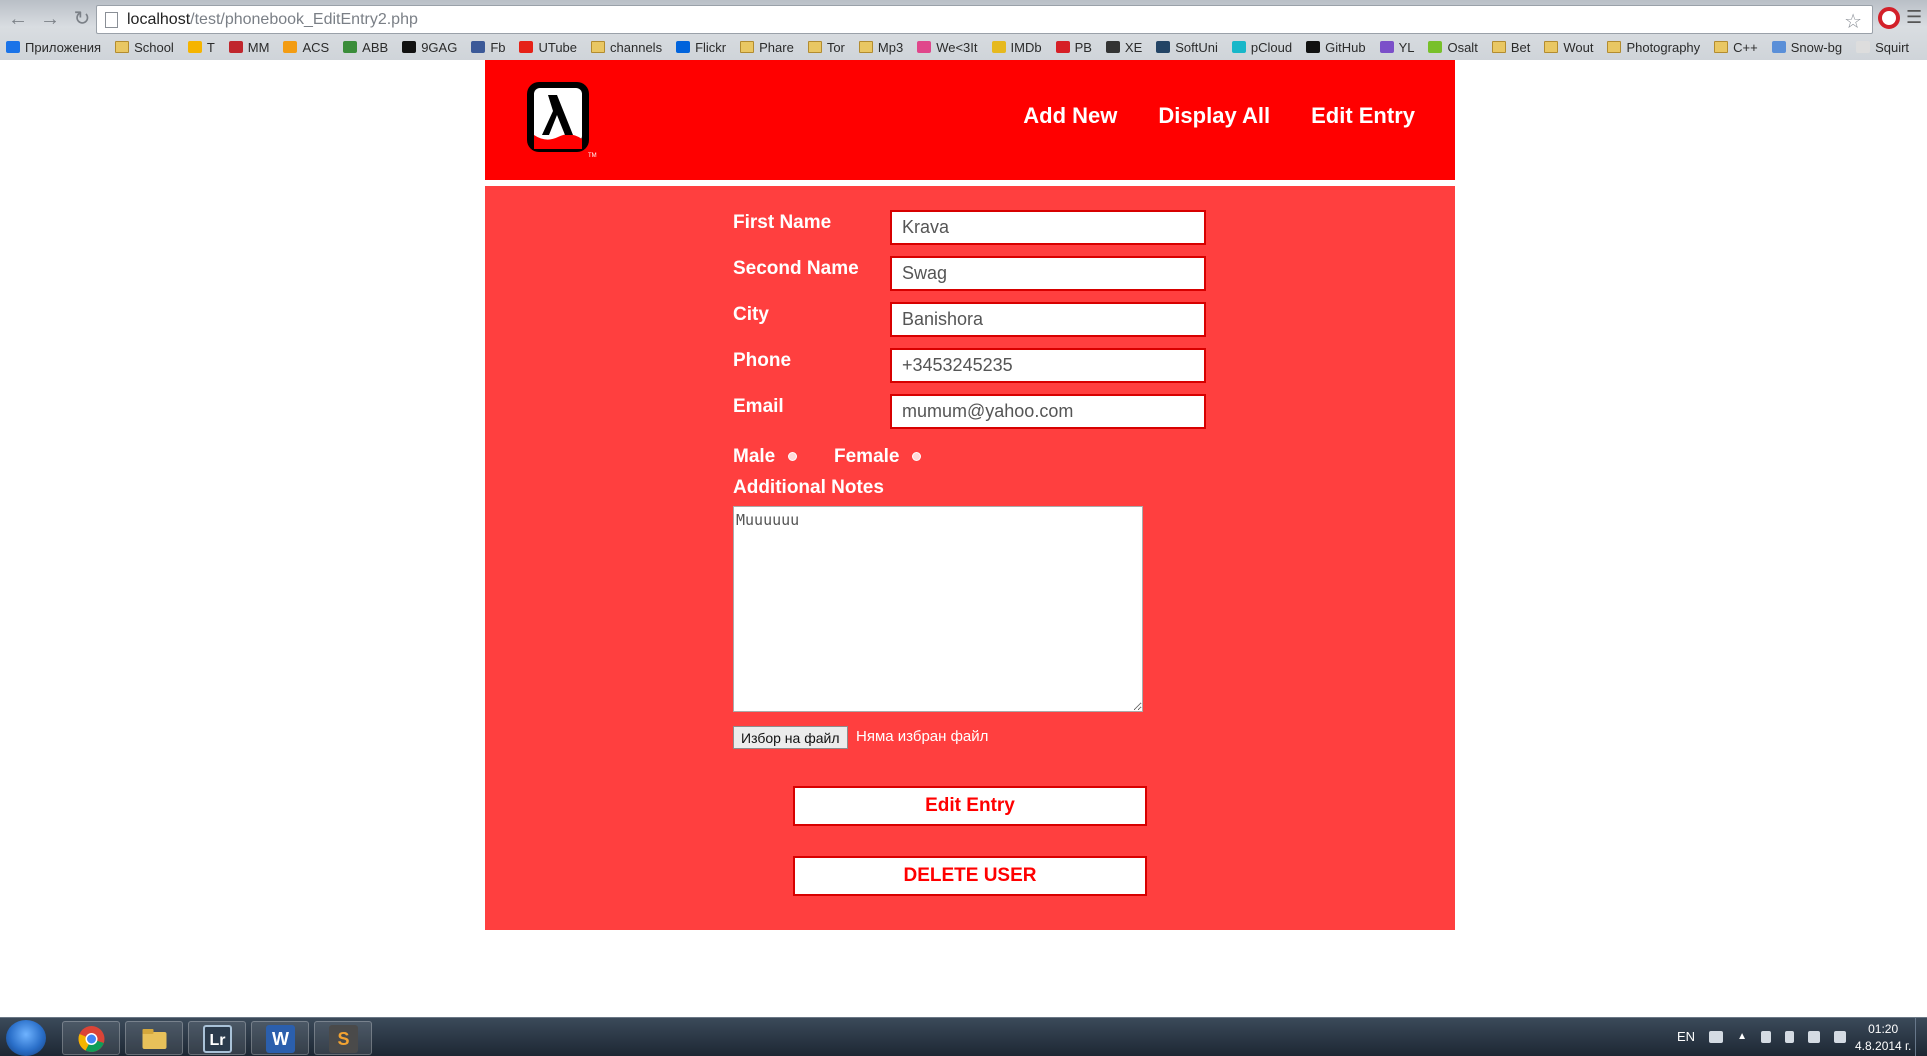 This screenshot has height=1056, width=1927. What do you see at coordinates (272, 20) in the screenshot?
I see `url-text: localhost/test/phonebook_EditEntry2.php` at bounding box center [272, 20].